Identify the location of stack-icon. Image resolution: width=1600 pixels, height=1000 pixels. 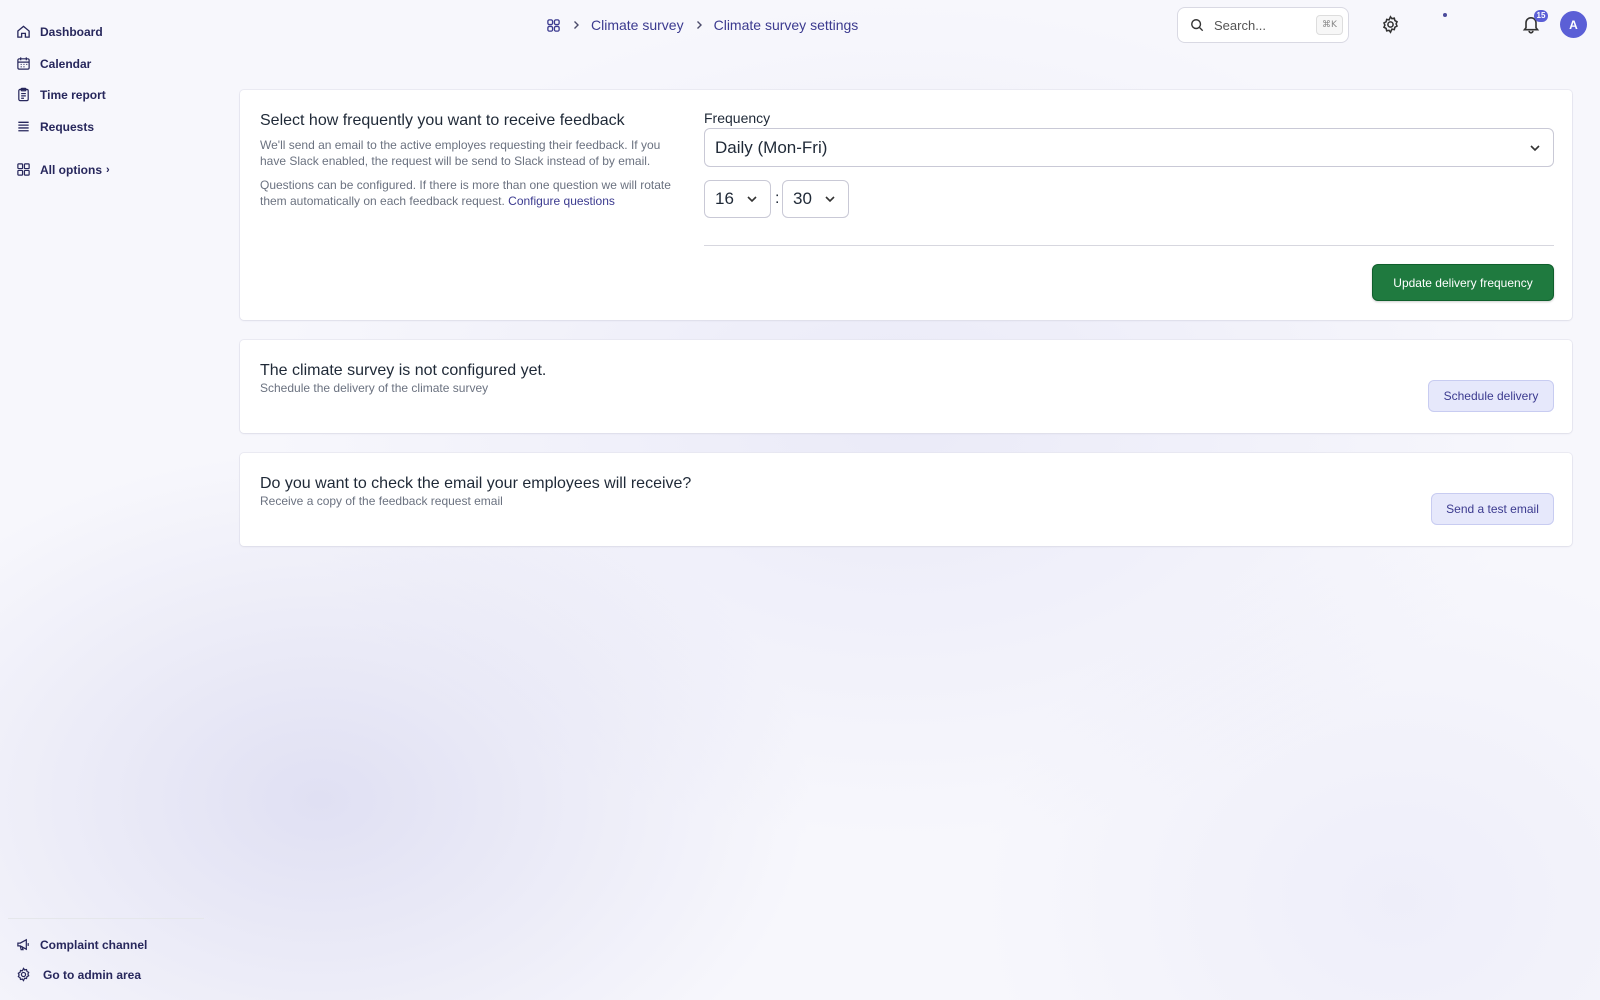
(23, 126).